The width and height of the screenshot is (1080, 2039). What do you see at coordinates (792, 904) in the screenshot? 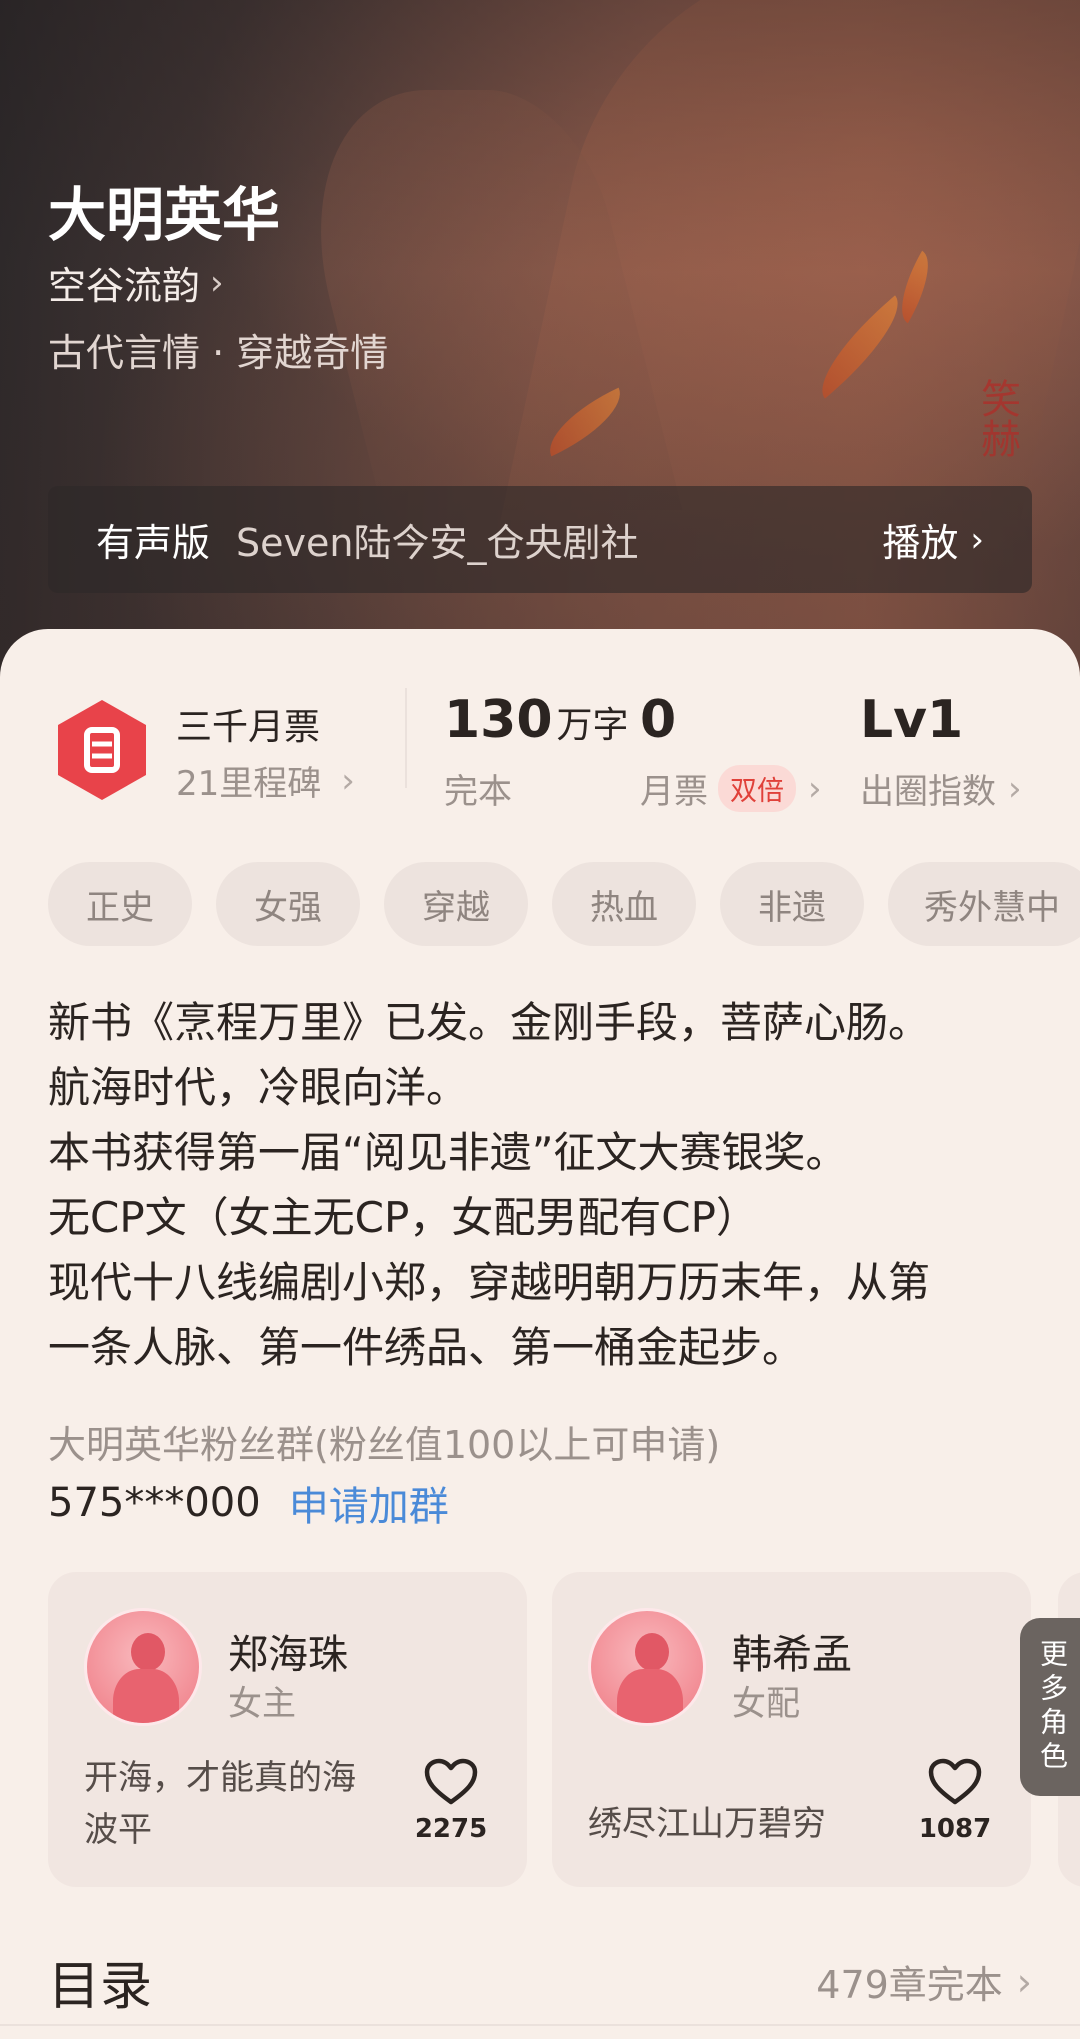
I see `tag-chip: 非遗` at bounding box center [792, 904].